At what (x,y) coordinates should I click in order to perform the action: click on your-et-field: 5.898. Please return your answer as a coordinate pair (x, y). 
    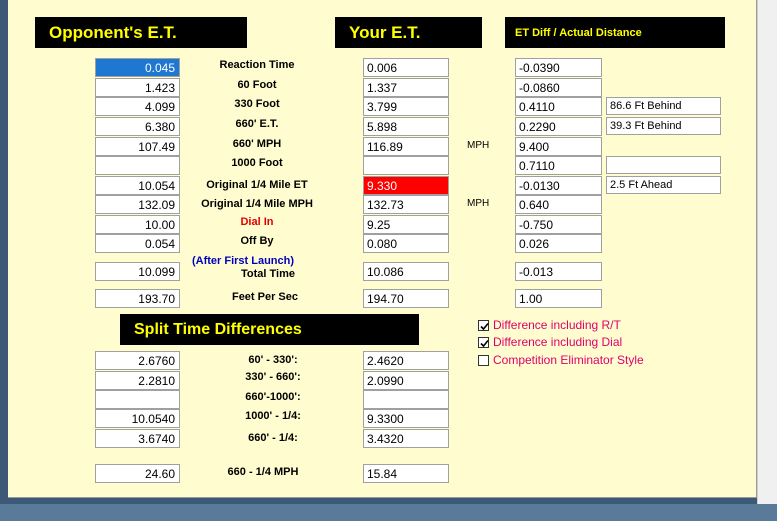
    Looking at the image, I should click on (406, 126).